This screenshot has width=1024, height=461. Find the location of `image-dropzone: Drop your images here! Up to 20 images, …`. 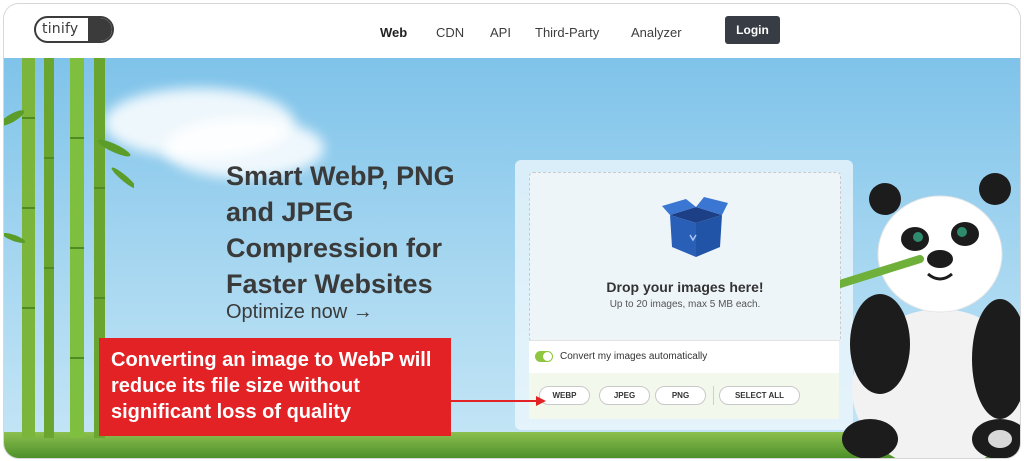

image-dropzone: Drop your images here! Up to 20 images, … is located at coordinates (685, 257).